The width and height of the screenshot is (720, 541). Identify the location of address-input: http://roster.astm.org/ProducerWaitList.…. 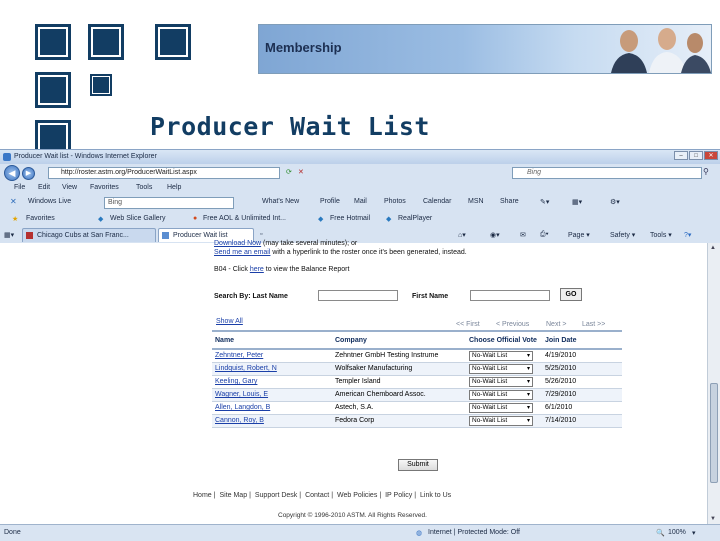
(164, 173).